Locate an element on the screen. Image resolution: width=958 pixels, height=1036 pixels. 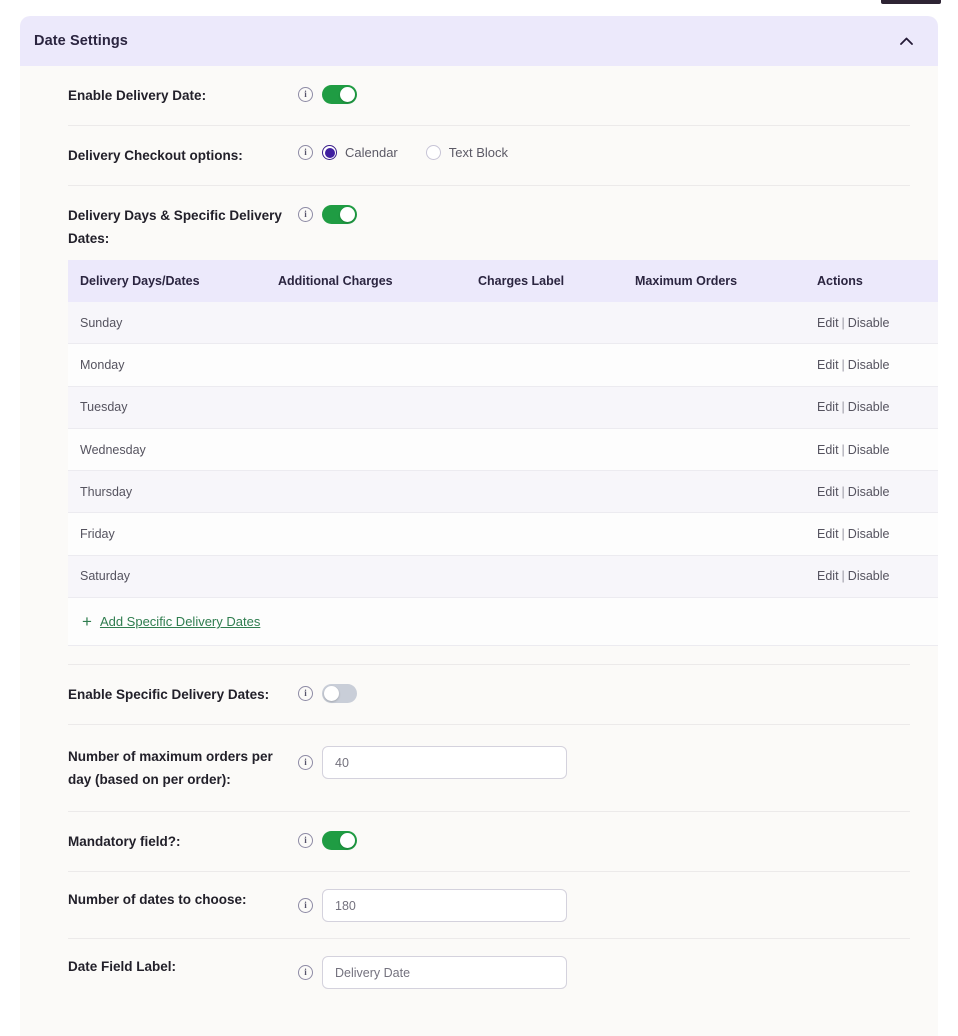
cell-day: Saturday is located at coordinates (105, 576).